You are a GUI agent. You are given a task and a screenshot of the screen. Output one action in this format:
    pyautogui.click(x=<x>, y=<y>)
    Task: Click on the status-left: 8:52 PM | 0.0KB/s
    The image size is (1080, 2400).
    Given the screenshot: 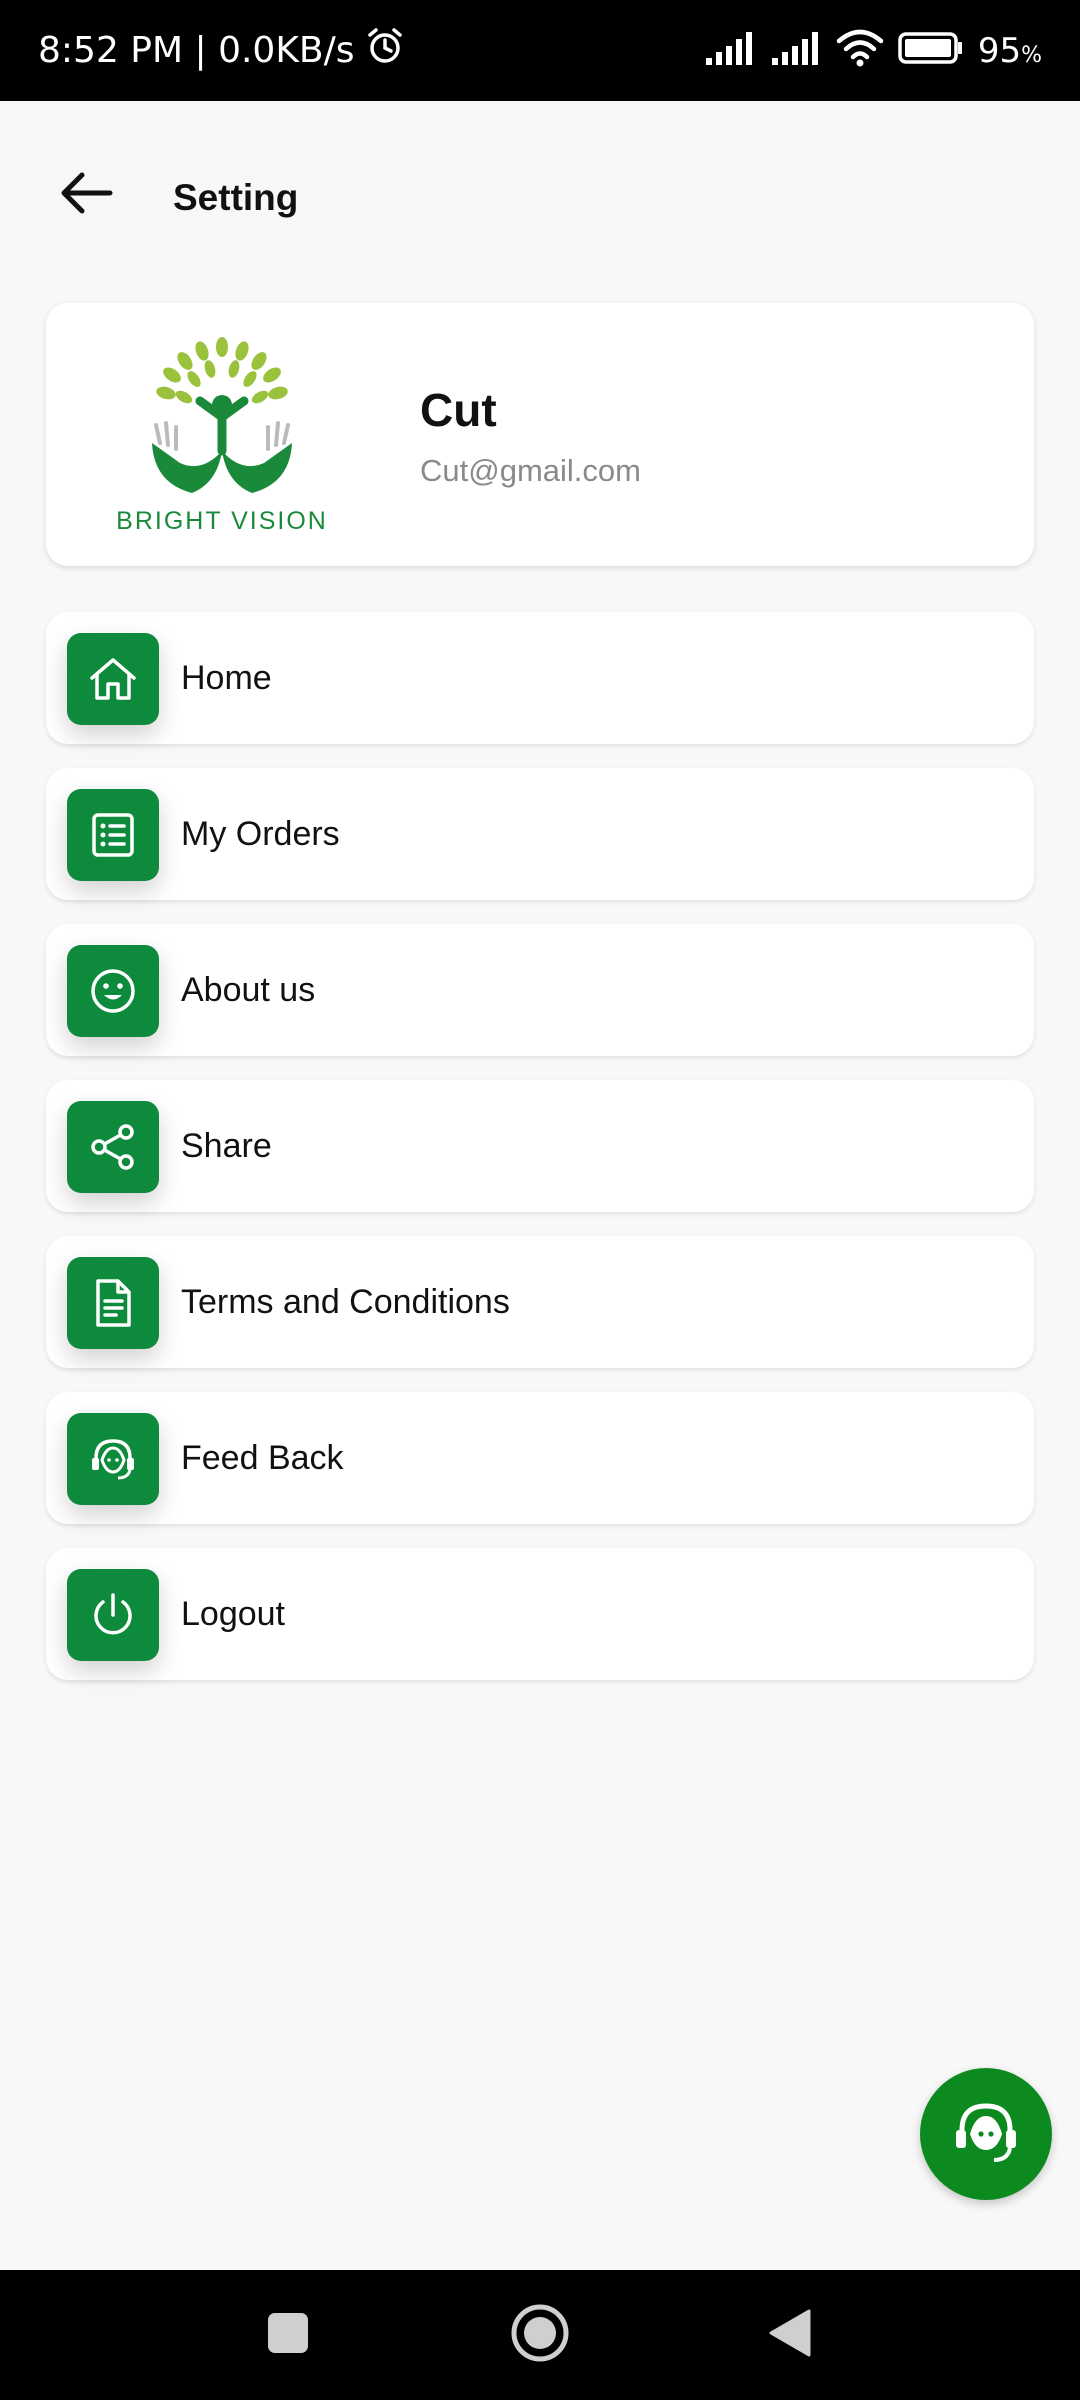 What is the action you would take?
    pyautogui.click(x=221, y=50)
    